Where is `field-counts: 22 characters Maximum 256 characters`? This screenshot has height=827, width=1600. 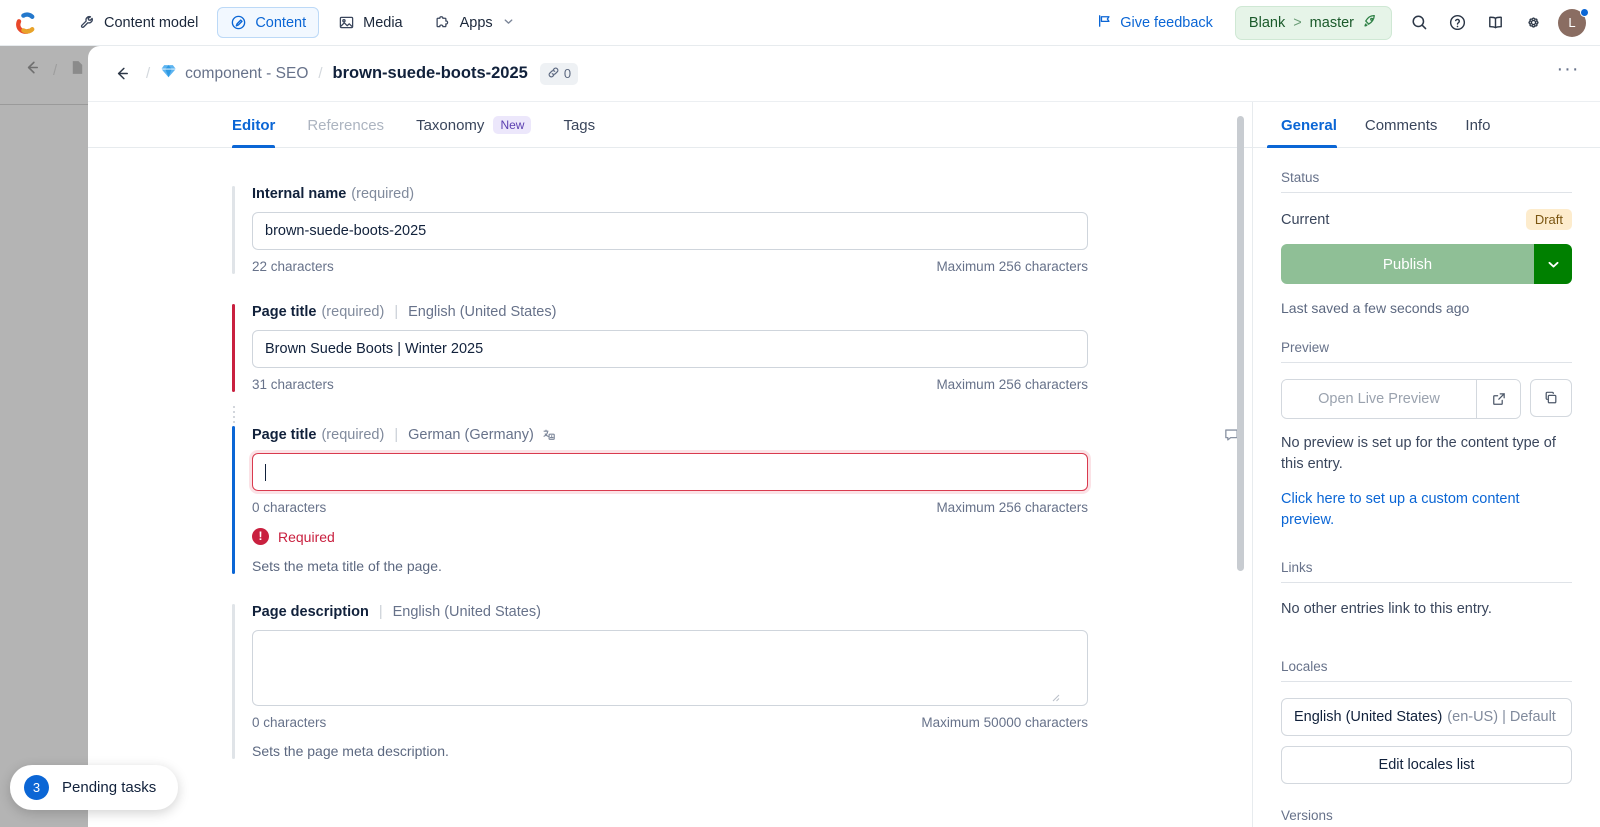 field-counts: 22 characters Maximum 256 characters is located at coordinates (670, 266).